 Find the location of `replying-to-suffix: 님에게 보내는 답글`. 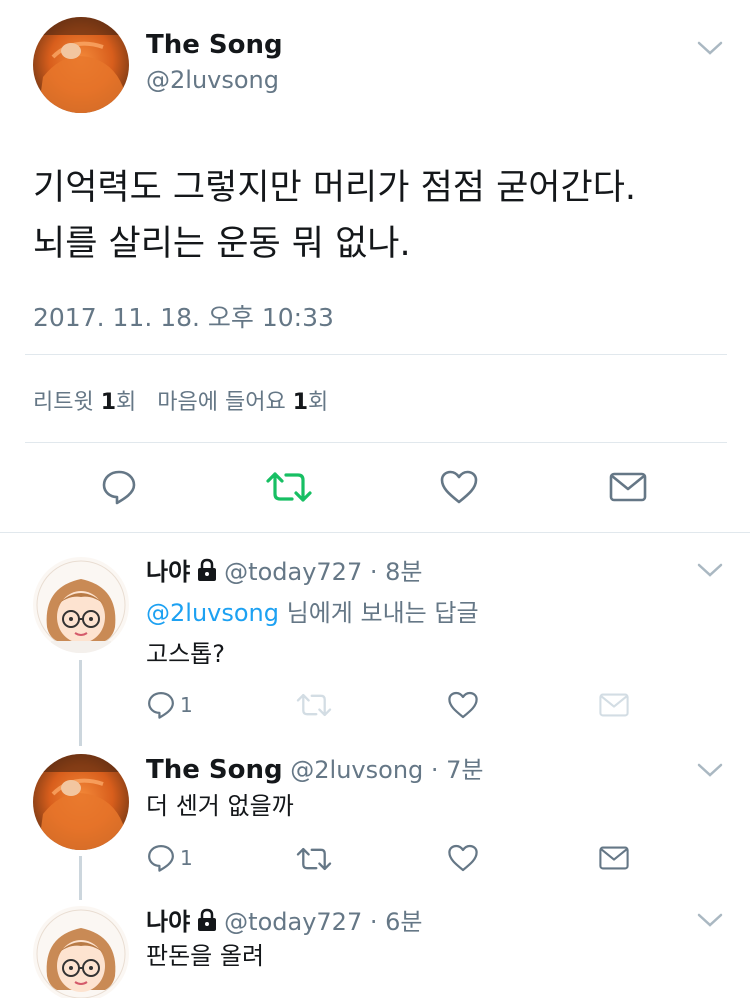

replying-to-suffix: 님에게 보내는 답글 is located at coordinates (382, 613).